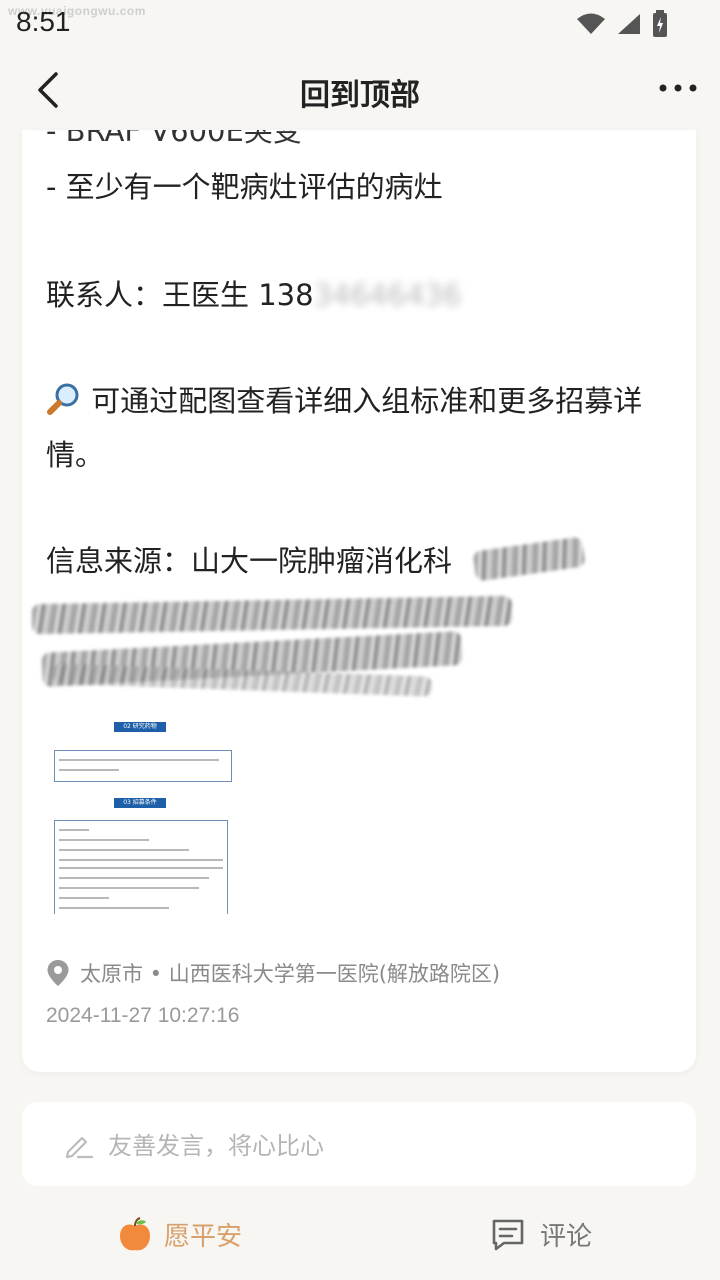  I want to click on doc-section-tag-2: 02 研究药物, so click(140, 727).